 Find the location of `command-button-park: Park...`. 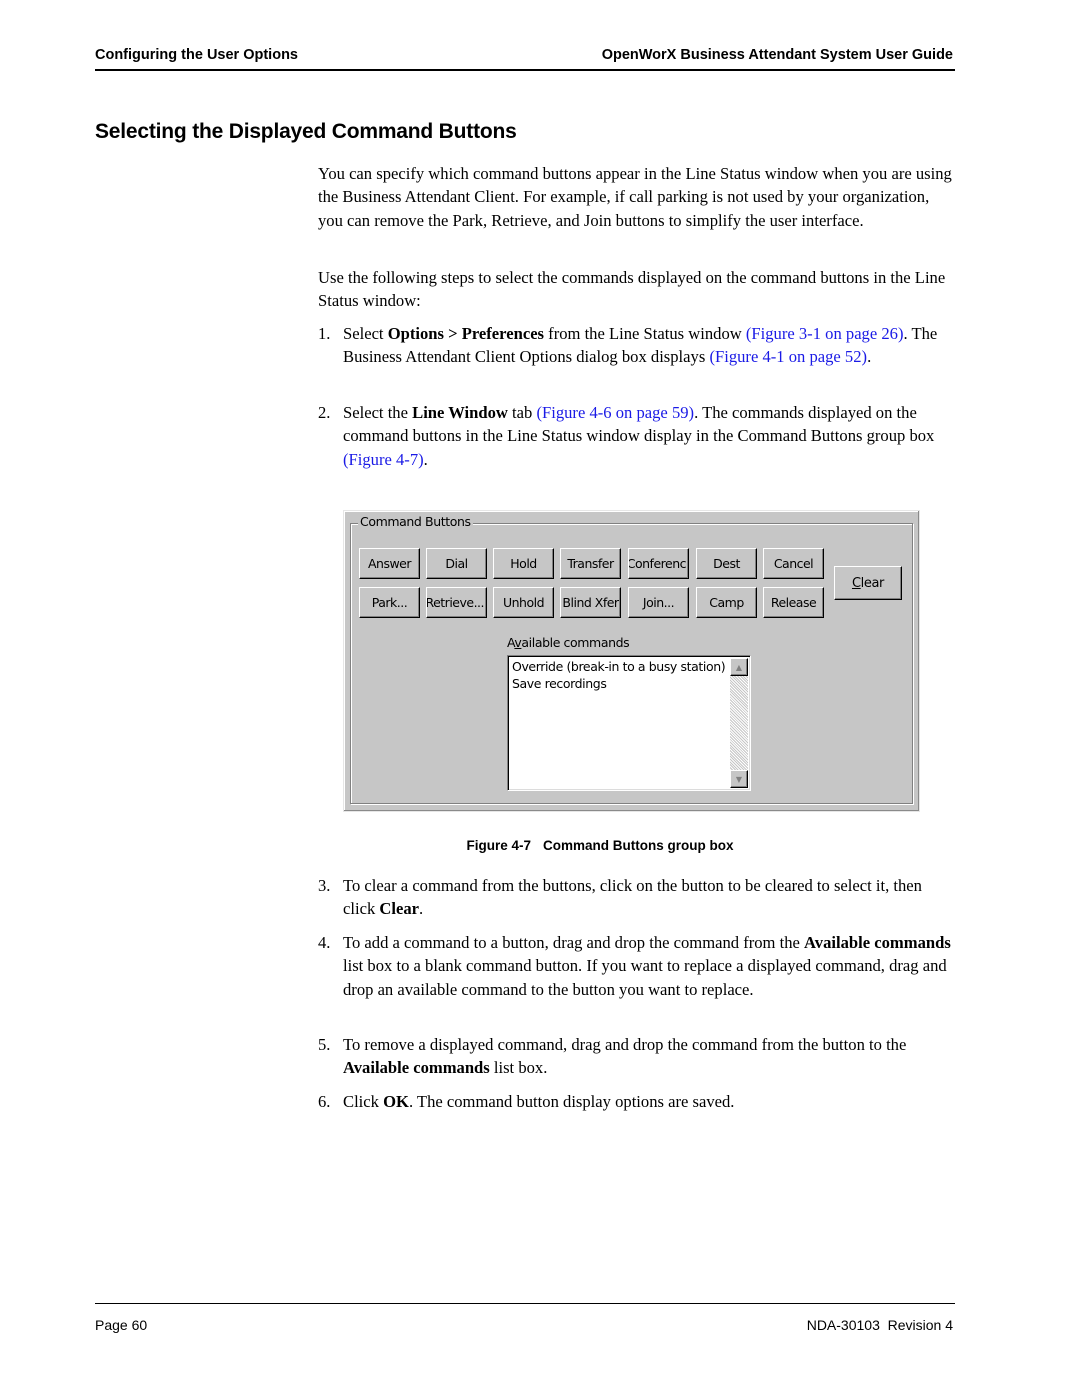

command-button-park: Park... is located at coordinates (389, 602).